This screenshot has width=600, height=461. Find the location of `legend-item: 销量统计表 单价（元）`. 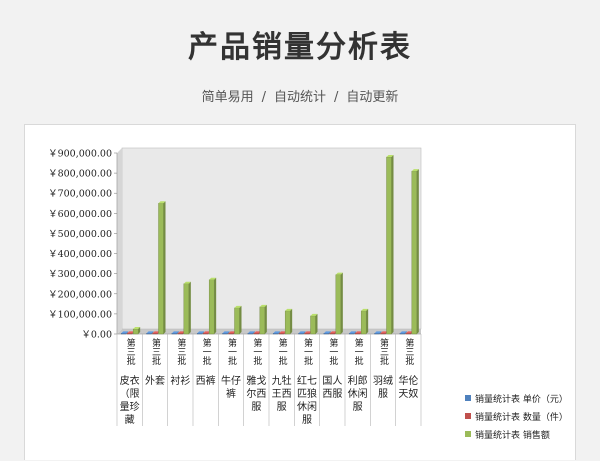

legend-item: 销量统计表 单价（元） is located at coordinates (516, 398).